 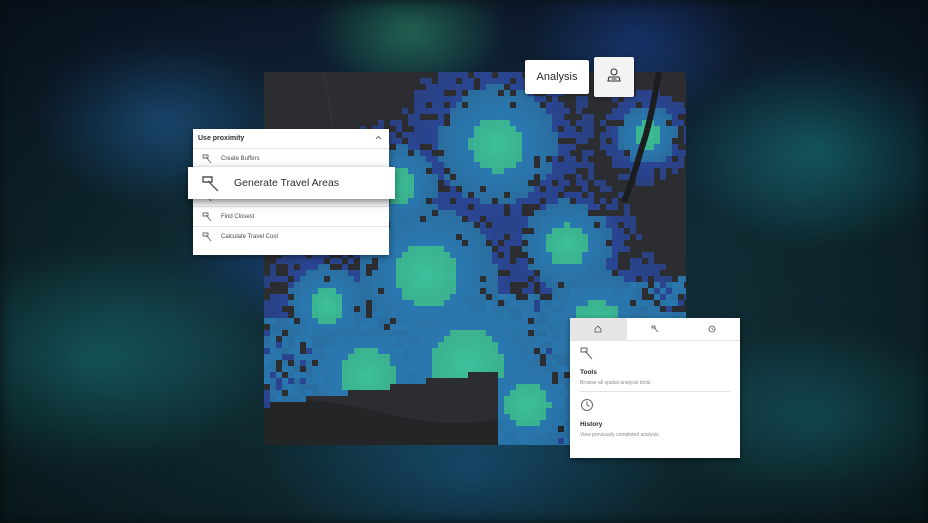 What do you see at coordinates (614, 77) in the screenshot?
I see `analysis-button` at bounding box center [614, 77].